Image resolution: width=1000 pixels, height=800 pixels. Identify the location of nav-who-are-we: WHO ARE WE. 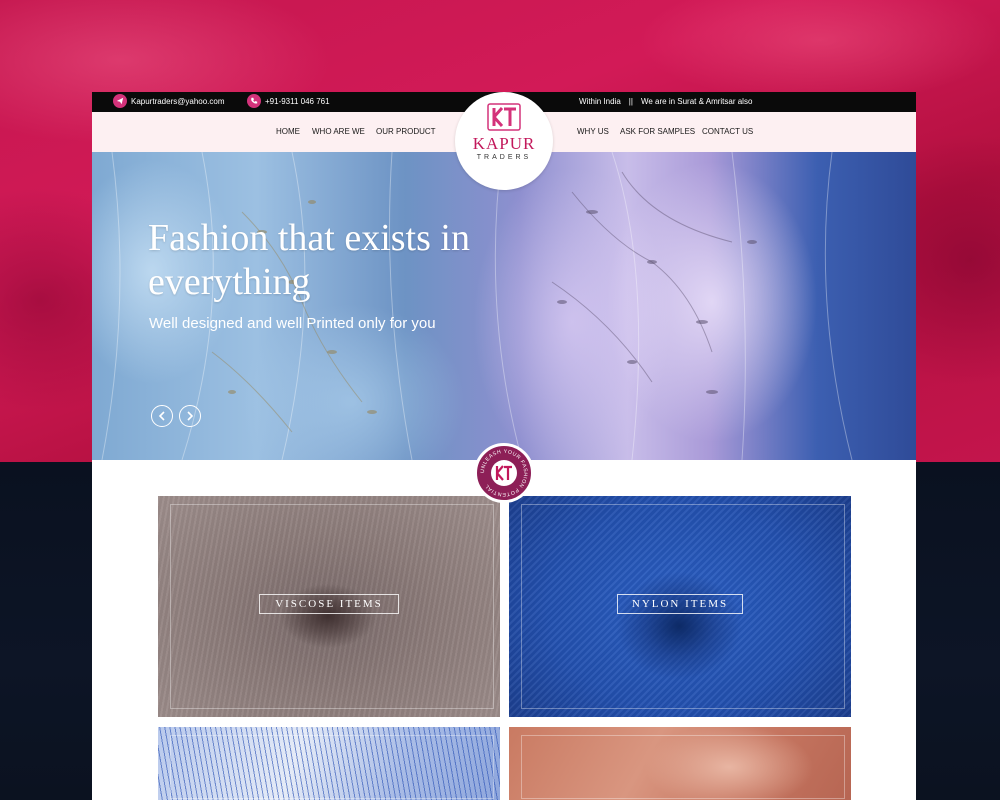
(338, 131).